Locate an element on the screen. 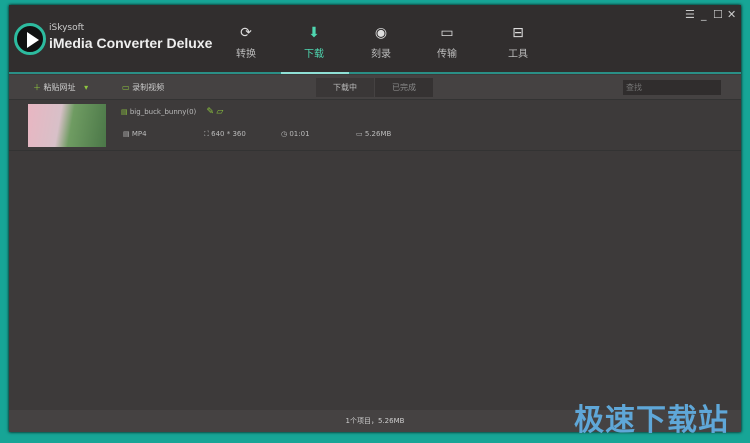  tab-label: 刻录 is located at coordinates (381, 54).